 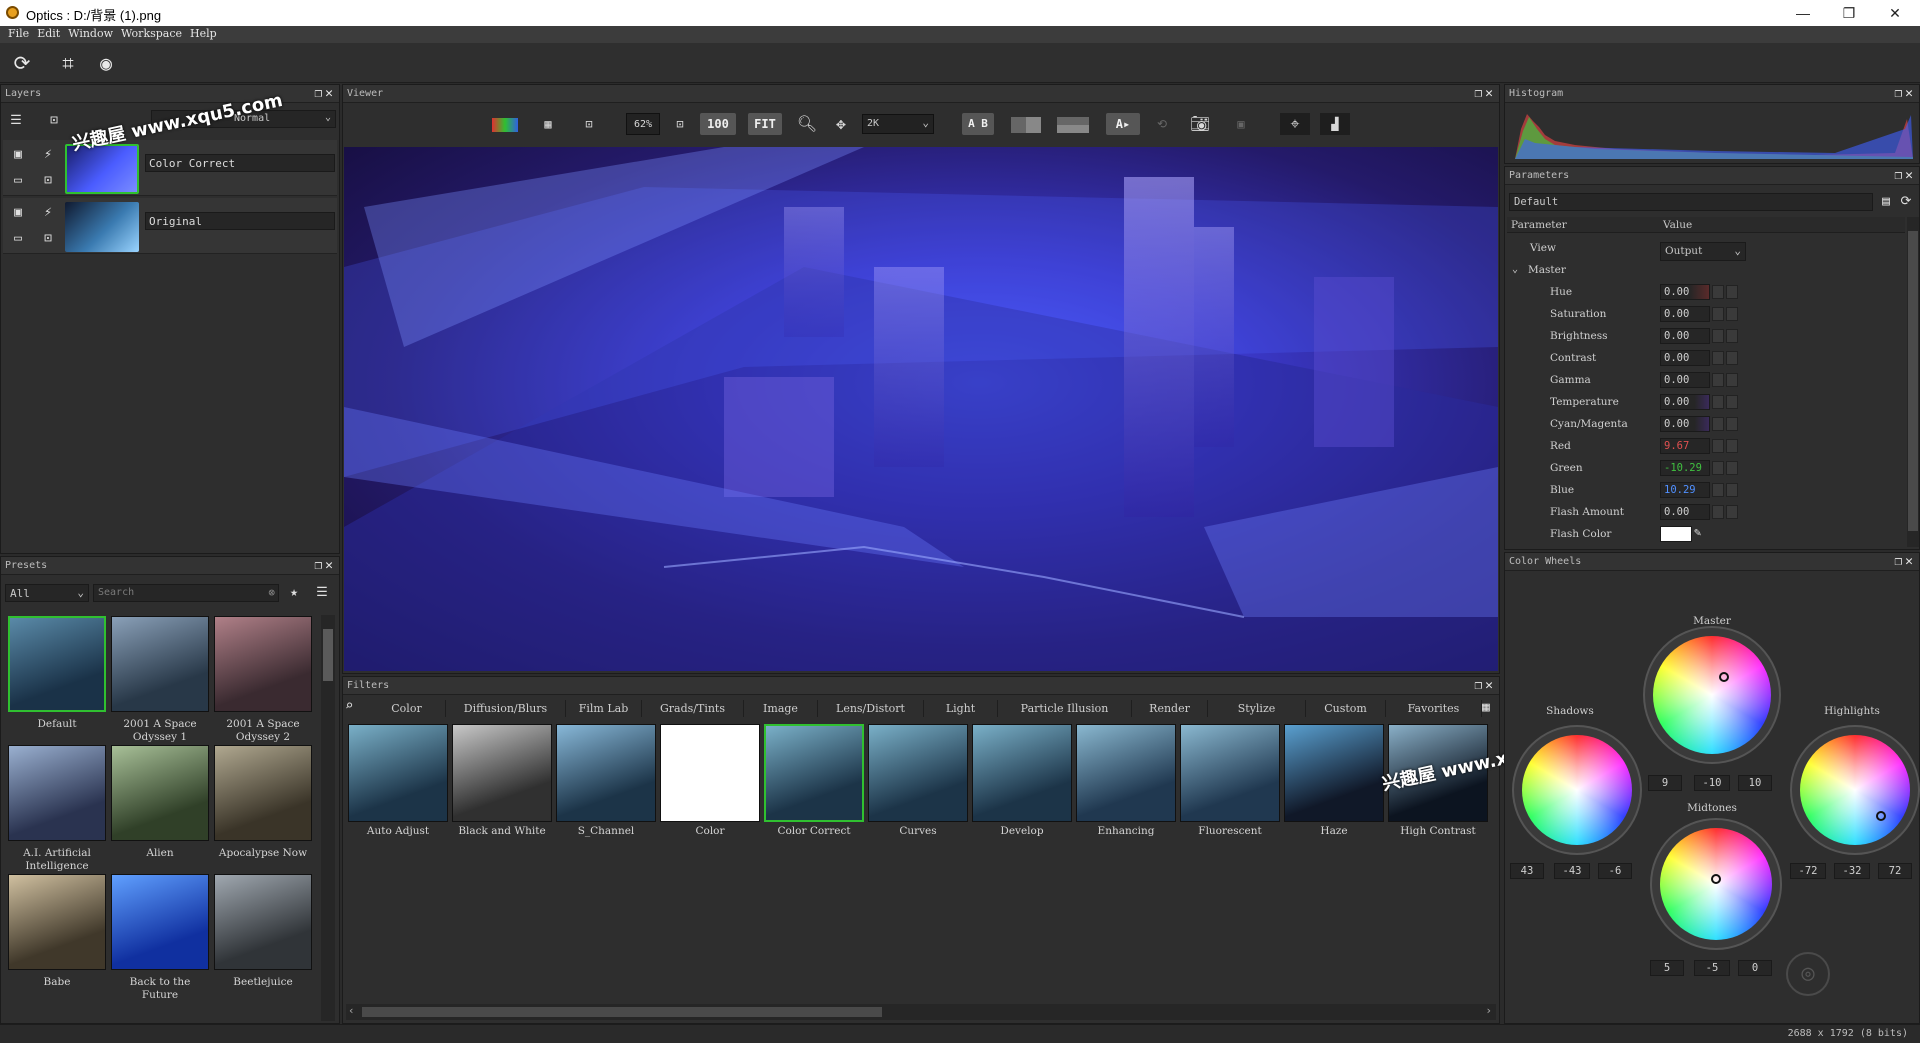 I want to click on zoom-field: 62%, so click(x=643, y=124).